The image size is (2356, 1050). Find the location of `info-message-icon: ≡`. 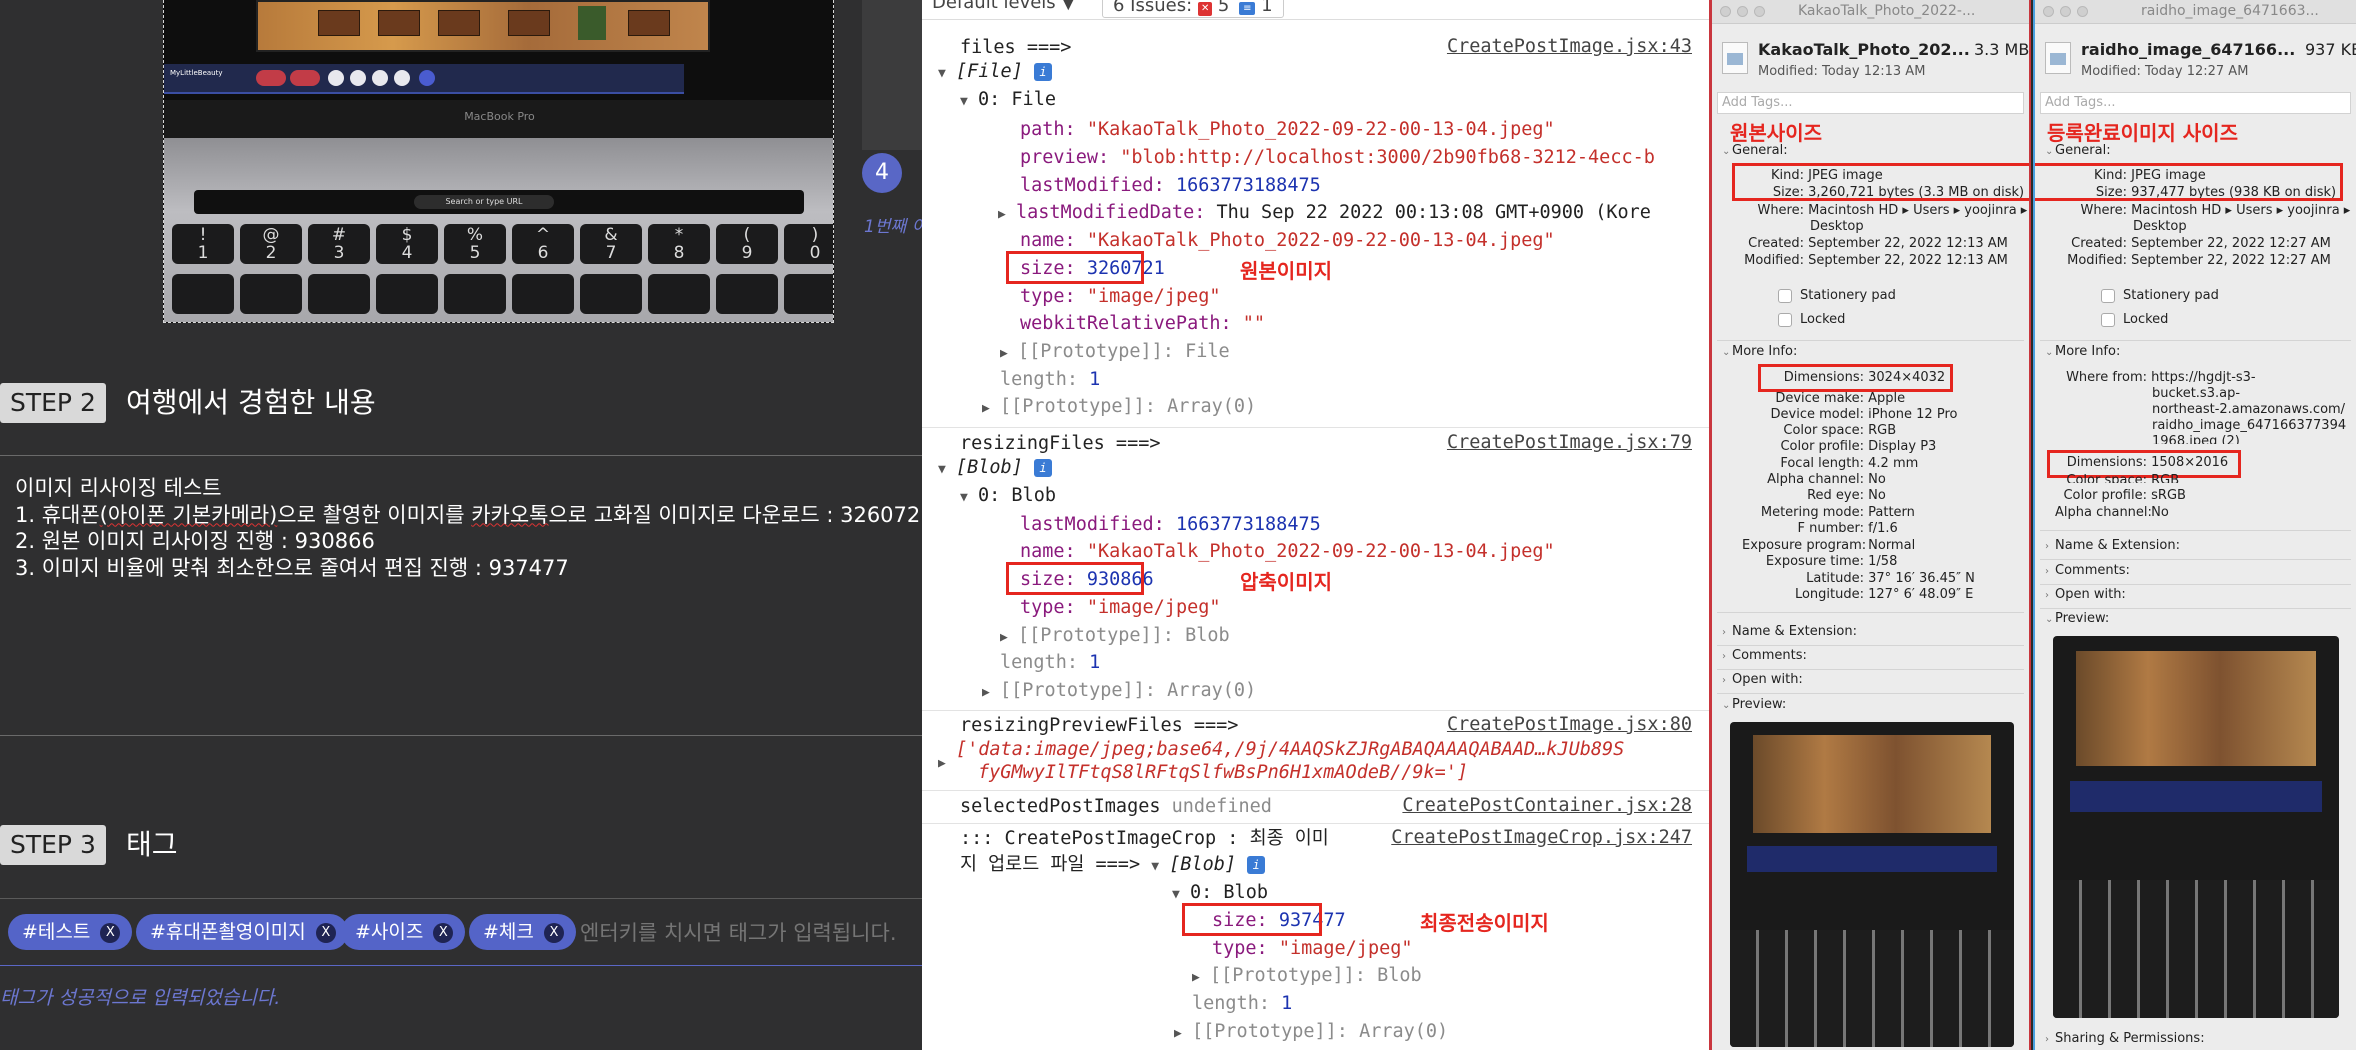

info-message-icon: ≡ is located at coordinates (1247, 8).